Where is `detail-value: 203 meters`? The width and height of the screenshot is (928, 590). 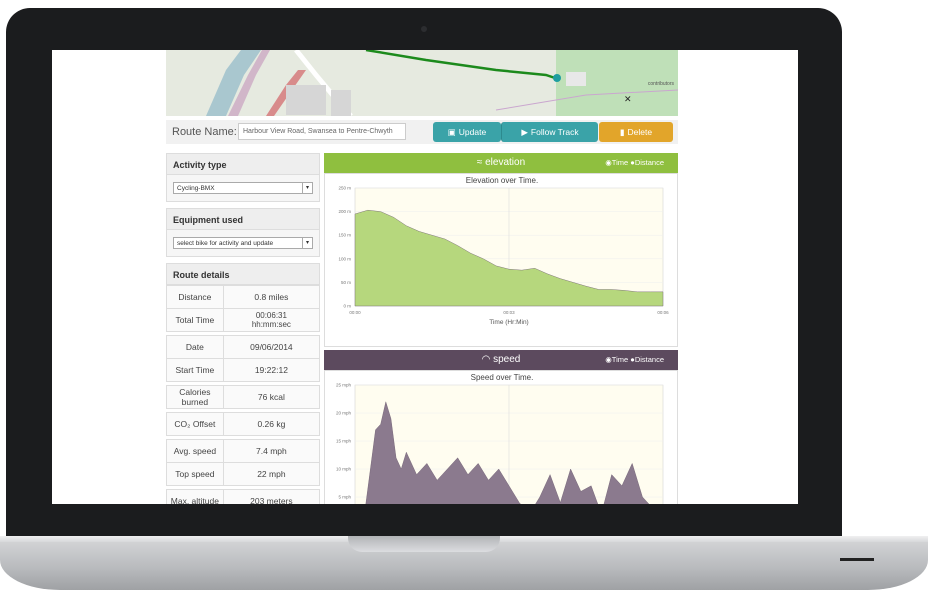 detail-value: 203 meters is located at coordinates (271, 496).